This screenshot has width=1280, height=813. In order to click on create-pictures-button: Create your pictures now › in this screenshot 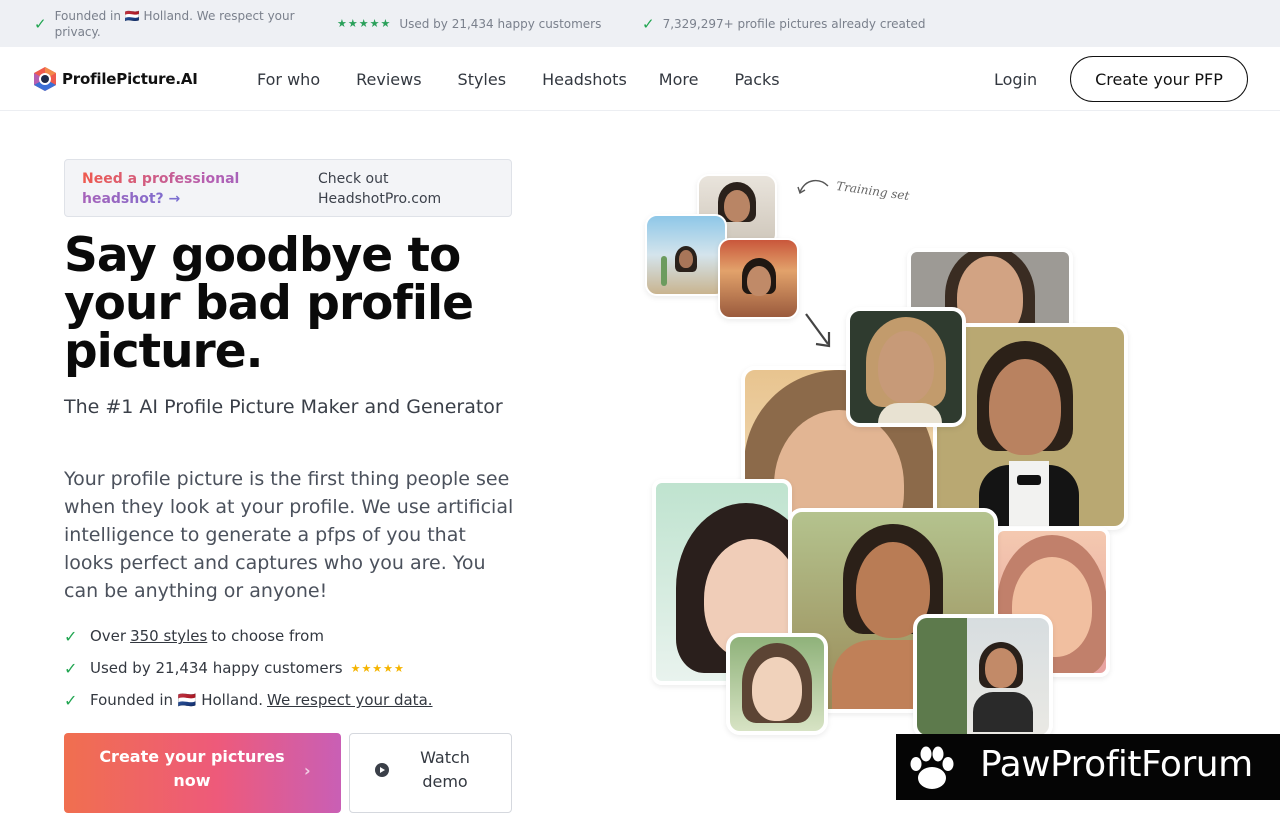, I will do `click(202, 773)`.